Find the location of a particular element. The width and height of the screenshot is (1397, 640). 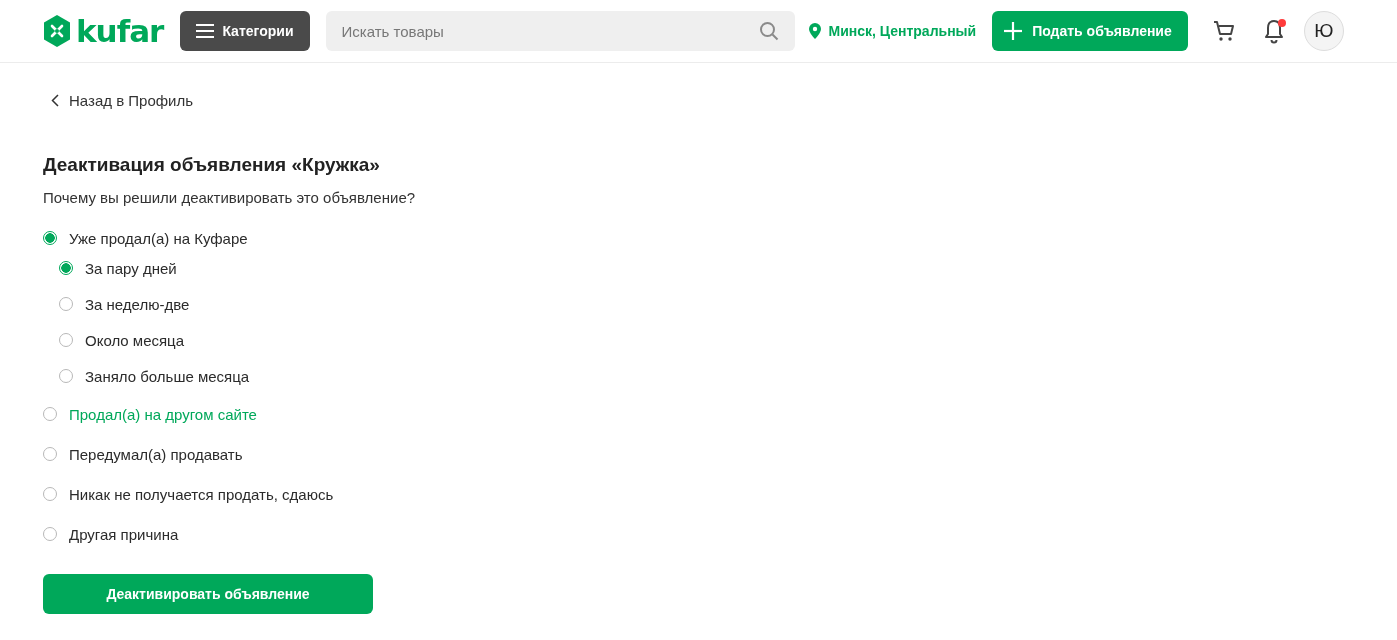

reason-option: Передумал(а) продавать is located at coordinates (143, 454).